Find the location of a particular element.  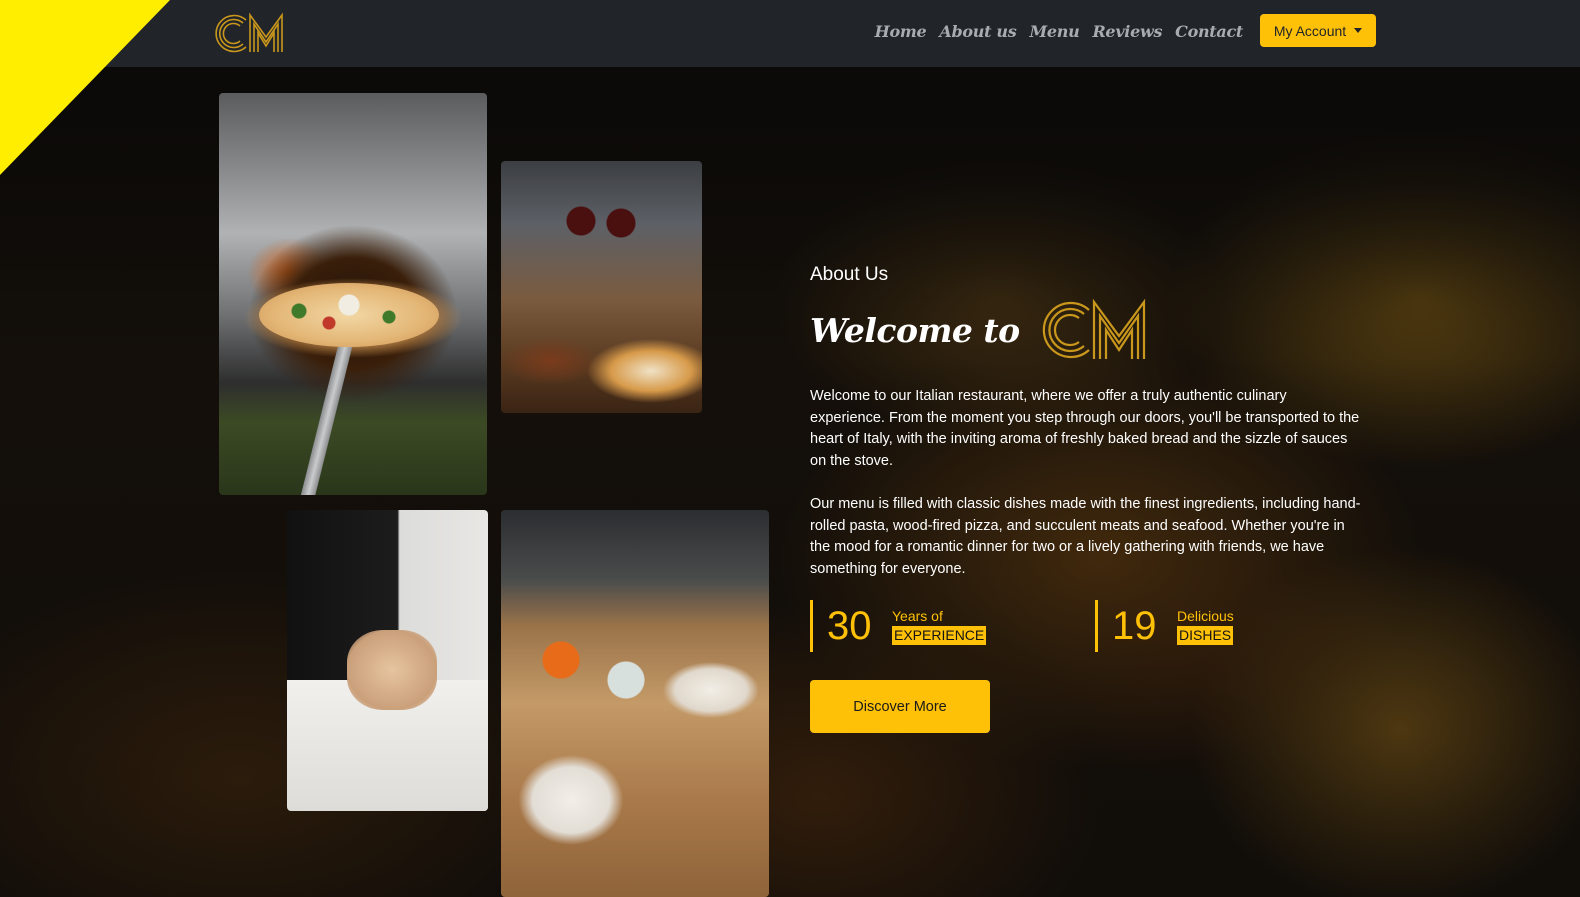

nav-link-menu: Menu is located at coordinates (1054, 31).